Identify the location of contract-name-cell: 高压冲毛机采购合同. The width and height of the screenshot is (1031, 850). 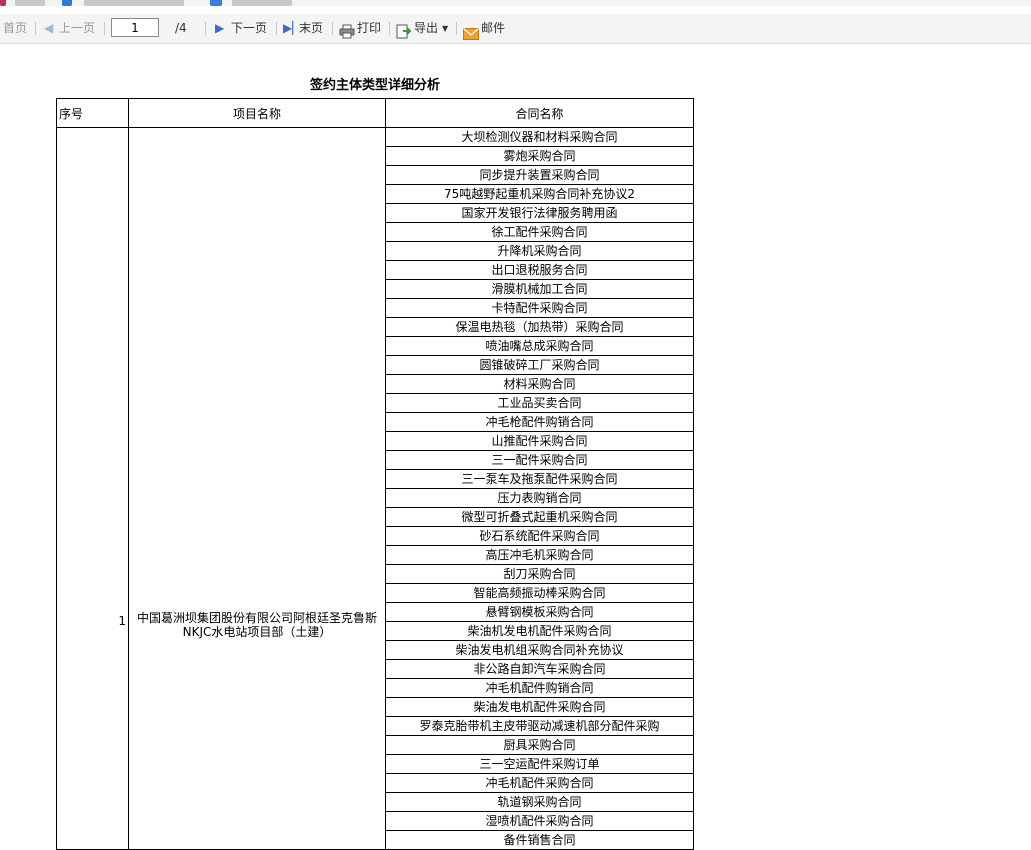
(539, 555).